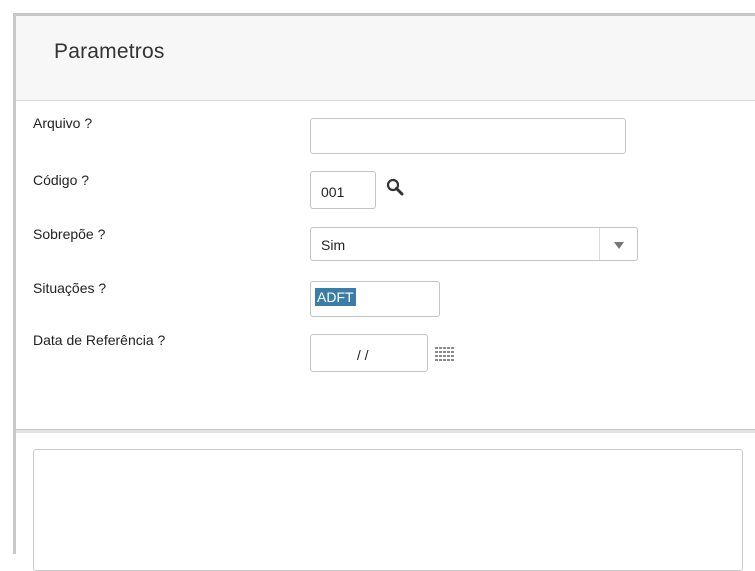  Describe the element at coordinates (377, 6) in the screenshot. I see `window-top-strip` at that location.